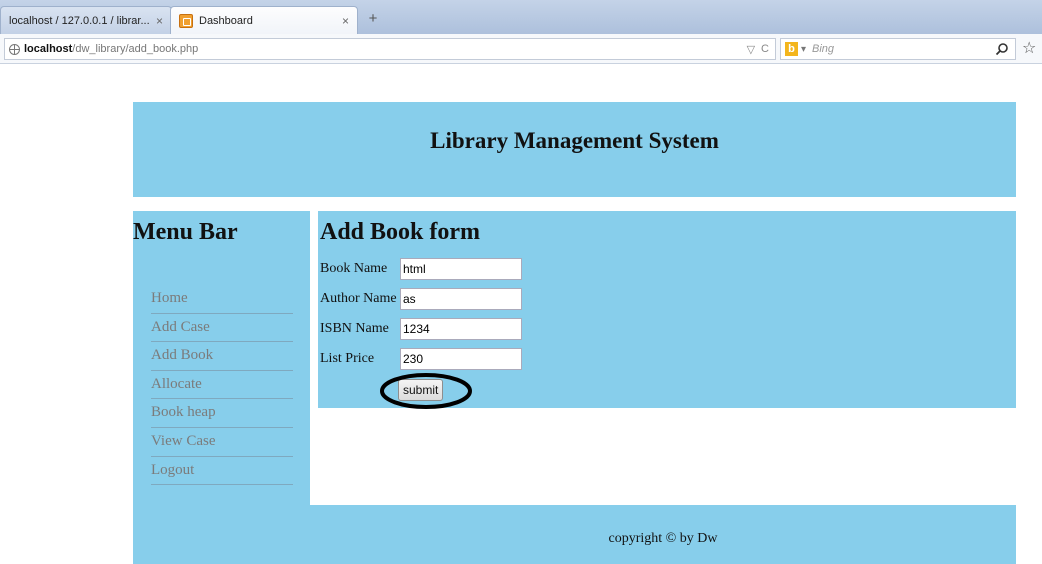  Describe the element at coordinates (222, 299) in the screenshot. I see `sidebar-item-home: Home` at that location.